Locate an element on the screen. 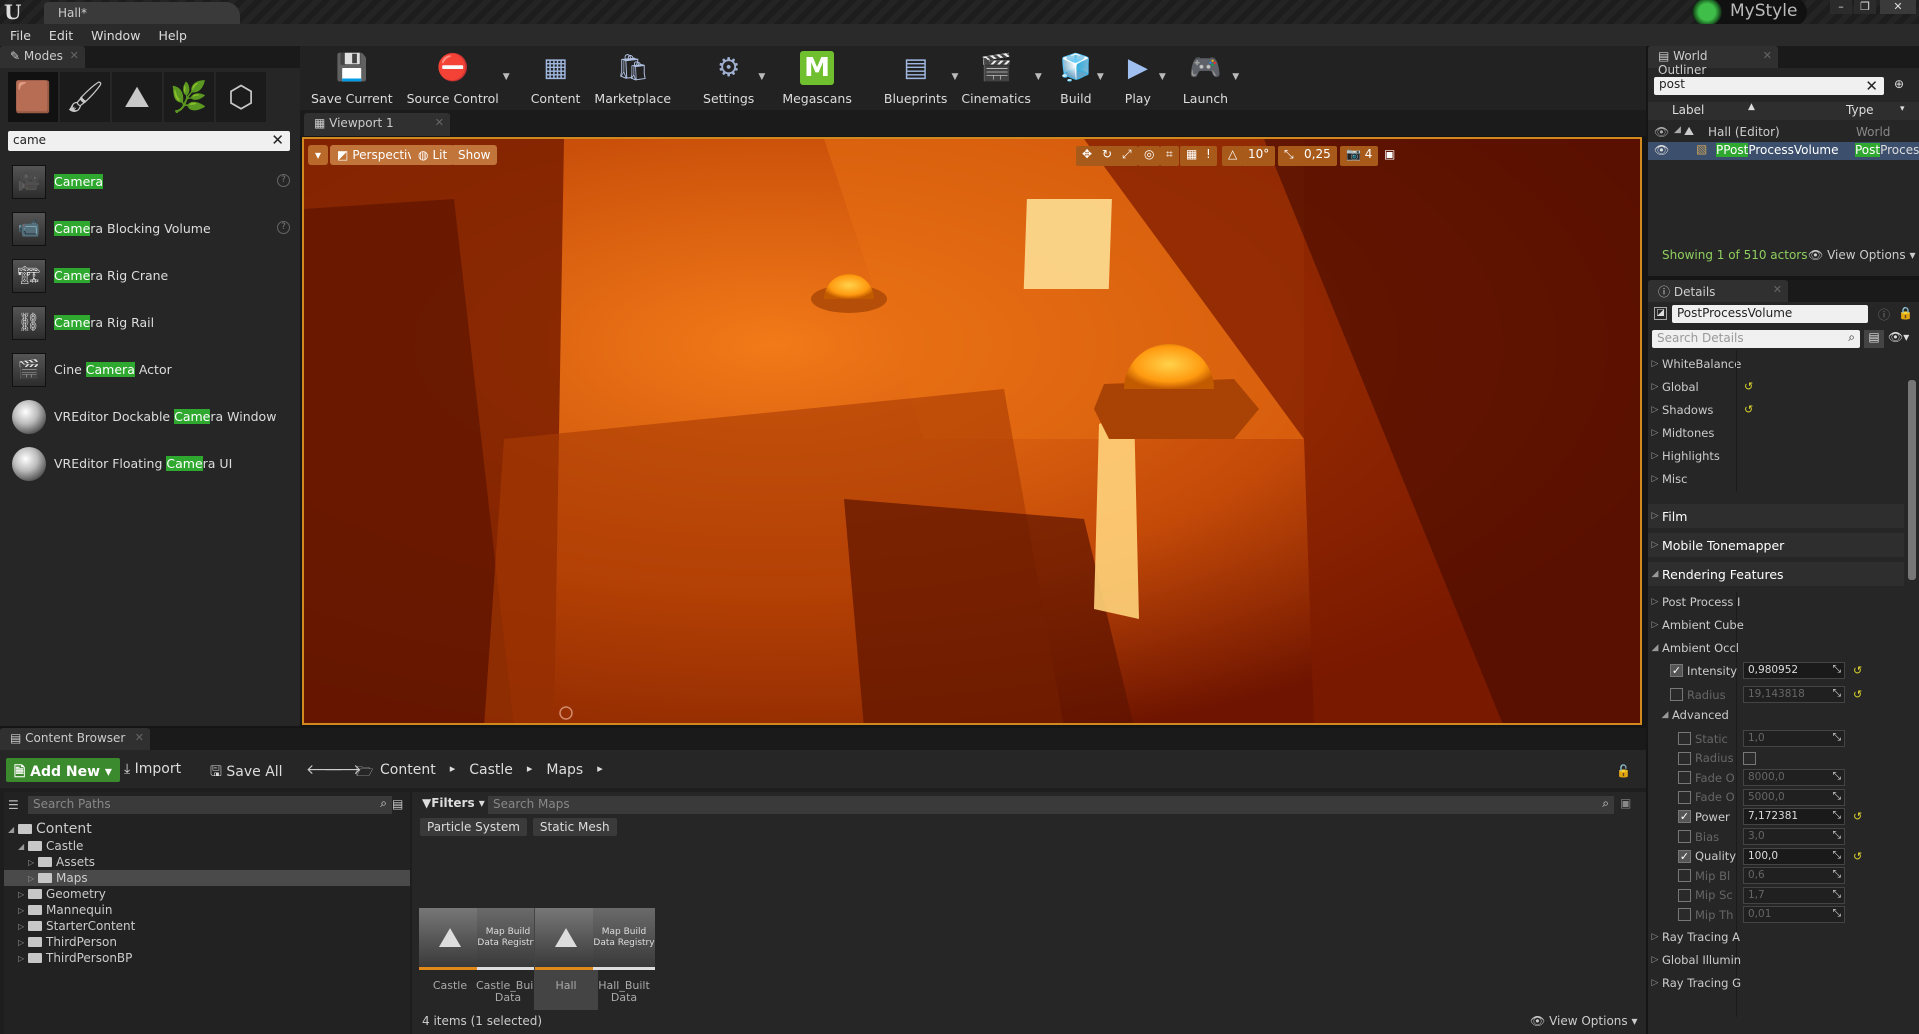 Image resolution: width=1919 pixels, height=1034 pixels. view-options-button: 👁 View Options ▾ is located at coordinates (1862, 255).